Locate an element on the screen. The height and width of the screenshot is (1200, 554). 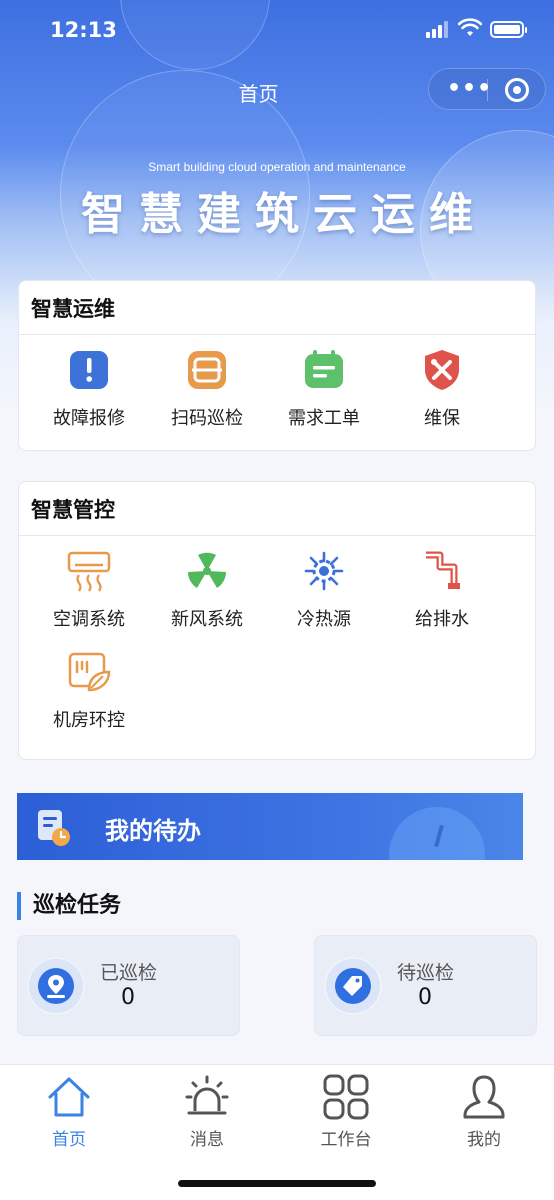
ops-item-label: 需求工单 is located at coordinates (324, 418).